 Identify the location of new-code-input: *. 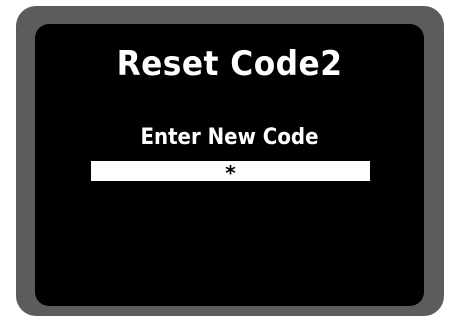
(230, 171).